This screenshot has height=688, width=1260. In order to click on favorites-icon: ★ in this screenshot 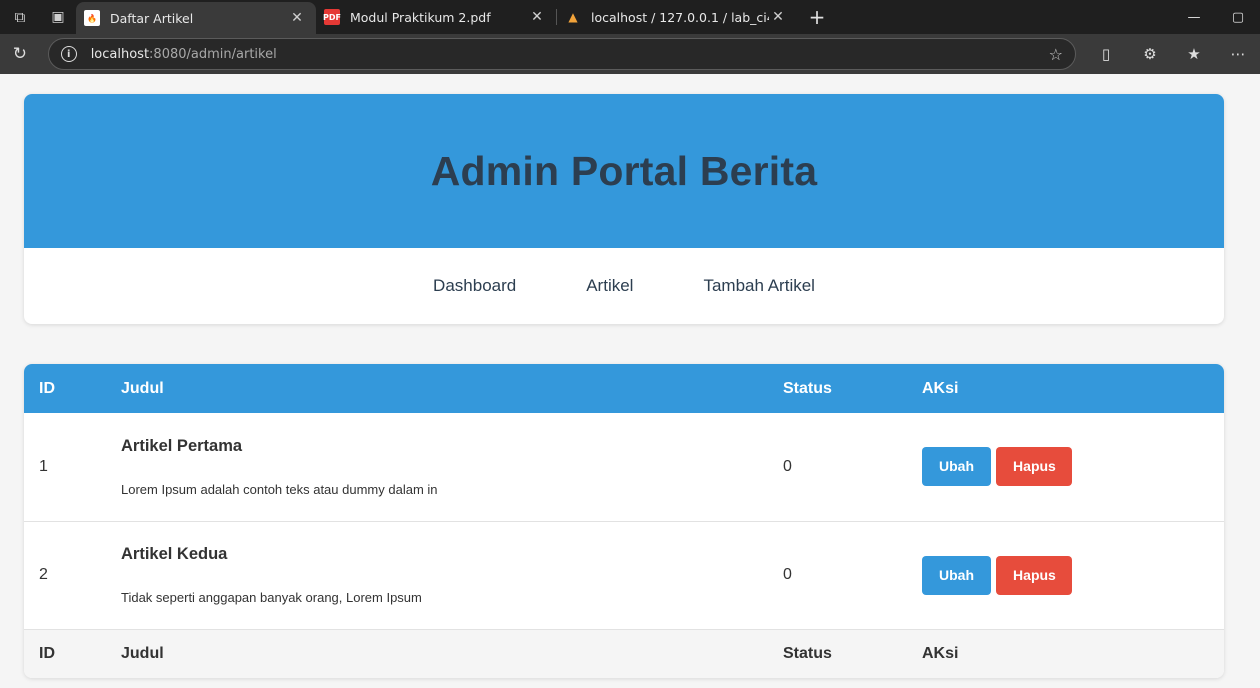, I will do `click(1194, 54)`.